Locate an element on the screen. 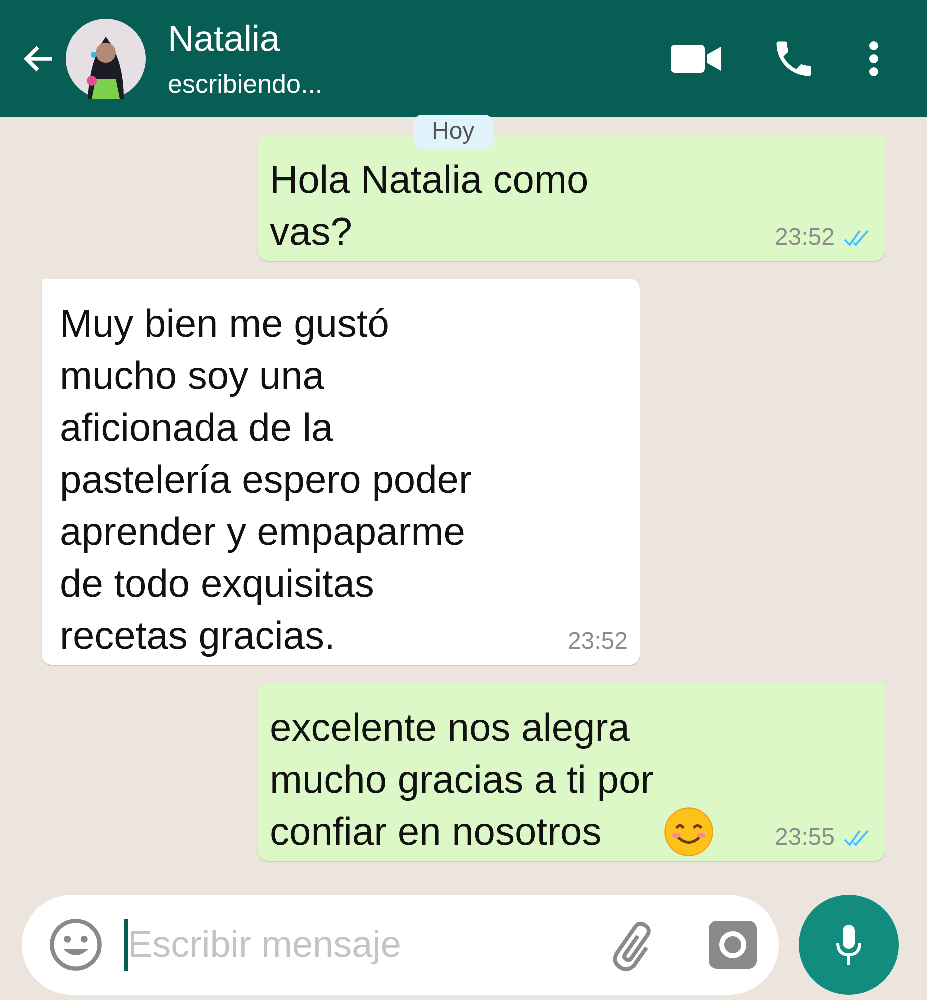 The width and height of the screenshot is (927, 1000). message-time: 23:55 is located at coordinates (804, 838).